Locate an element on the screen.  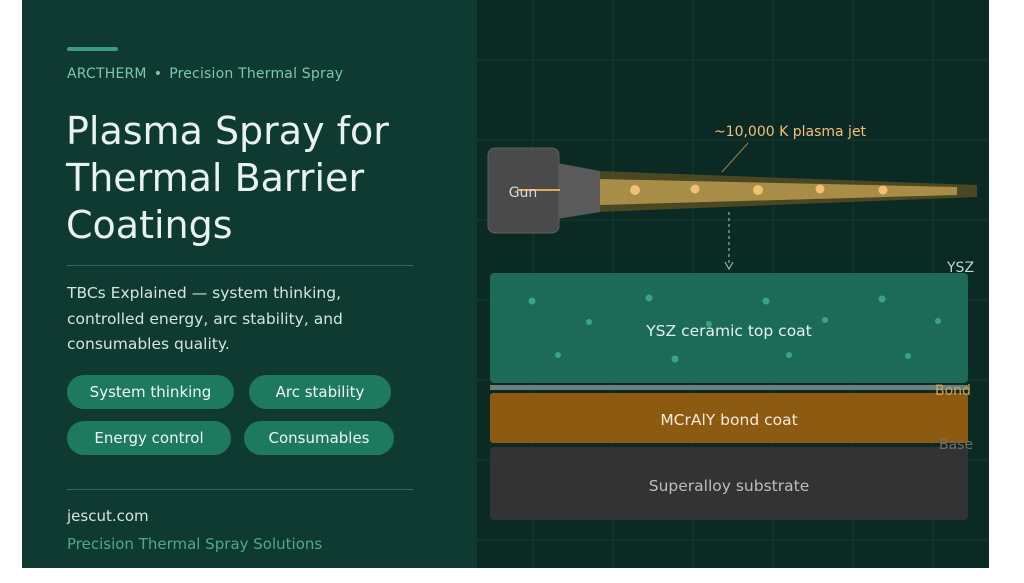
brand-eyebrow: ARCTHERM • Precision Thermal Spray is located at coordinates (205, 74).